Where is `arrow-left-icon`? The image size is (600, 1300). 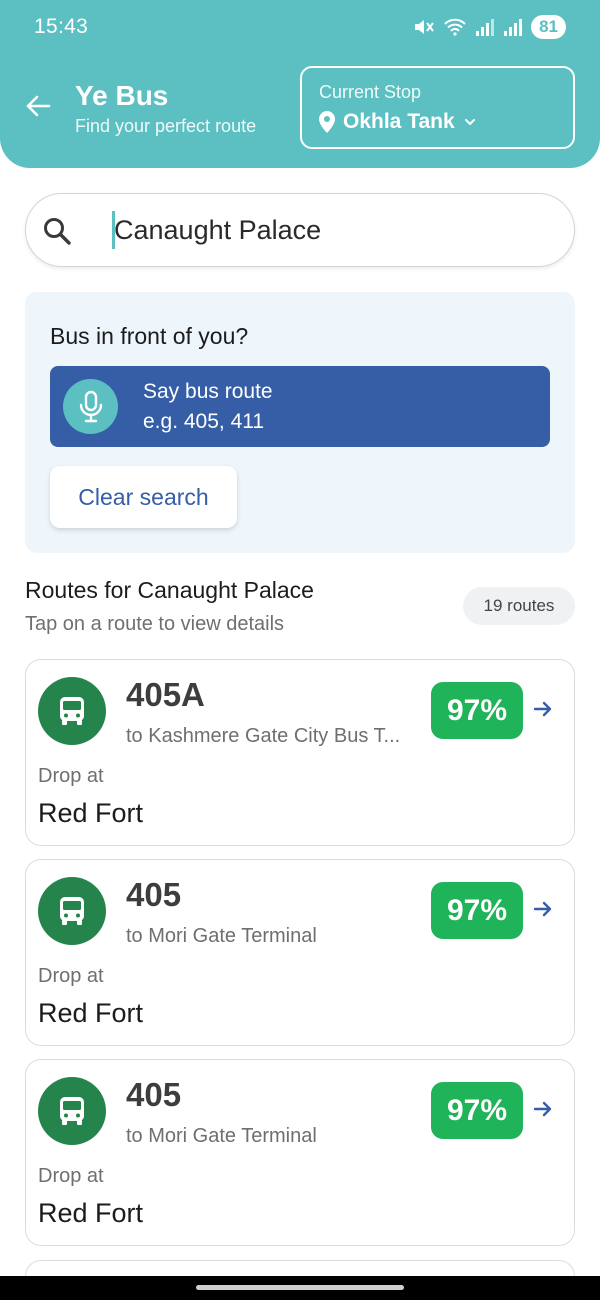 arrow-left-icon is located at coordinates (38, 106).